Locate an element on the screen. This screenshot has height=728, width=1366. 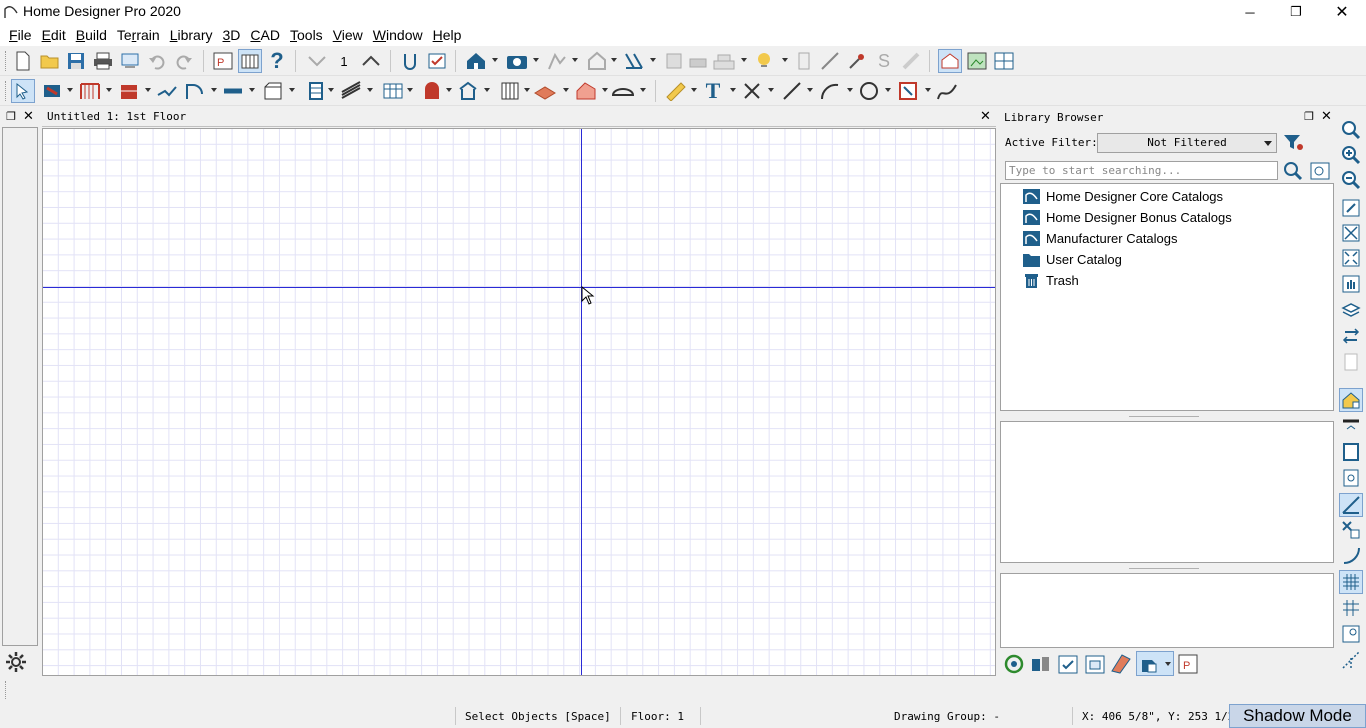
wall-layer-icon is located at coordinates (1351, 425).